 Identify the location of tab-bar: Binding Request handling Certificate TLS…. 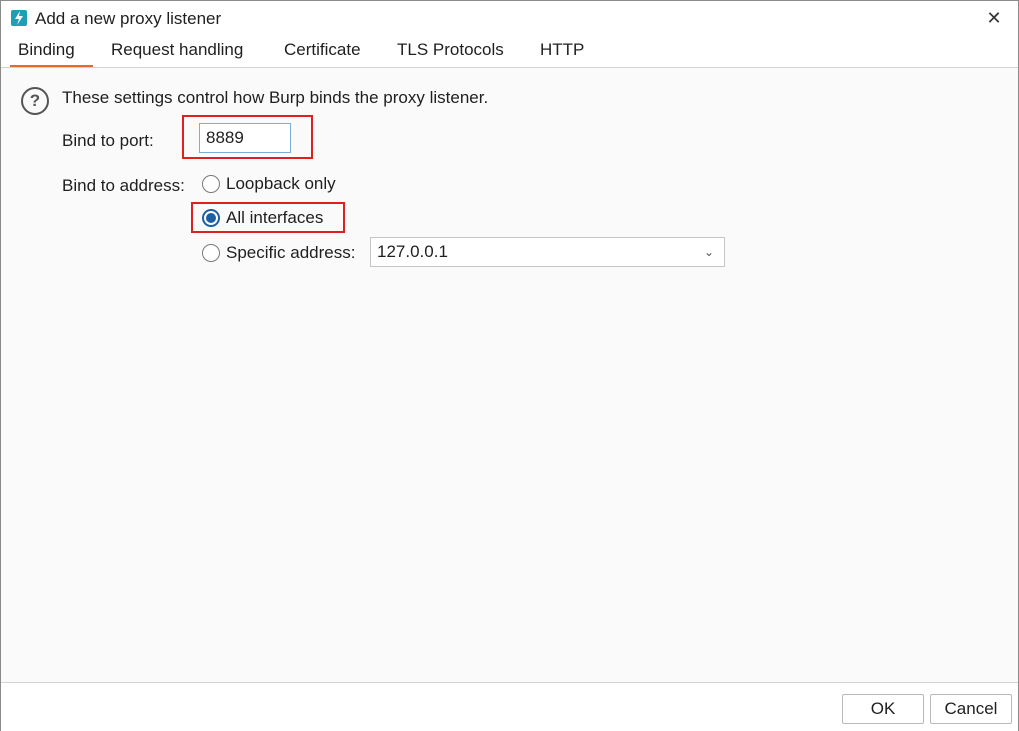
(509, 52).